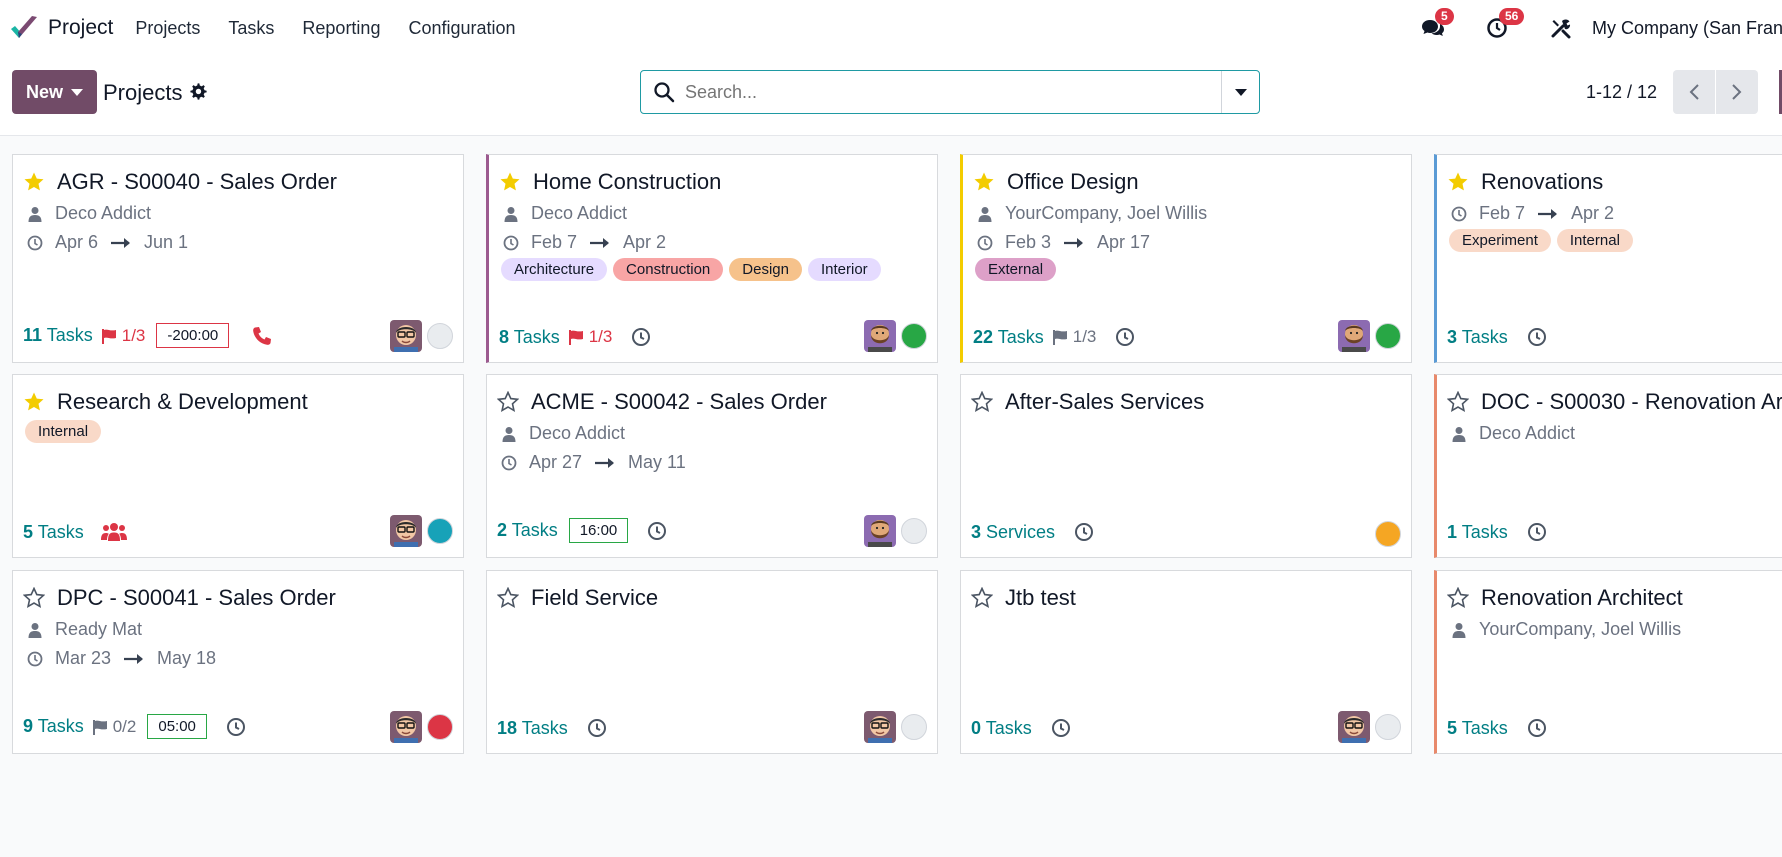 The width and height of the screenshot is (1782, 857). Describe the element at coordinates (1008, 337) in the screenshot. I see `tasks-link: 22 Tasks` at that location.